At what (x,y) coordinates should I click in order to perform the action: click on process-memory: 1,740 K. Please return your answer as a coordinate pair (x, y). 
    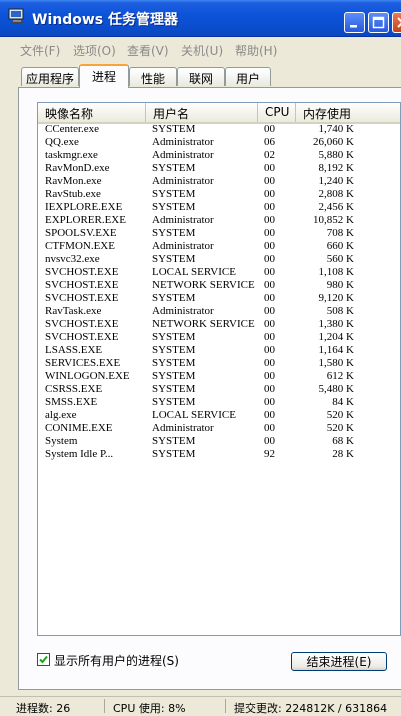
    Looking at the image, I should click on (336, 129).